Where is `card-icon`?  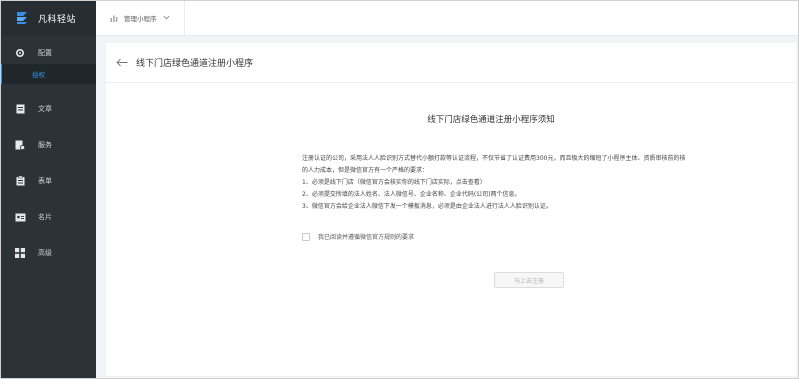
card-icon is located at coordinates (20, 217).